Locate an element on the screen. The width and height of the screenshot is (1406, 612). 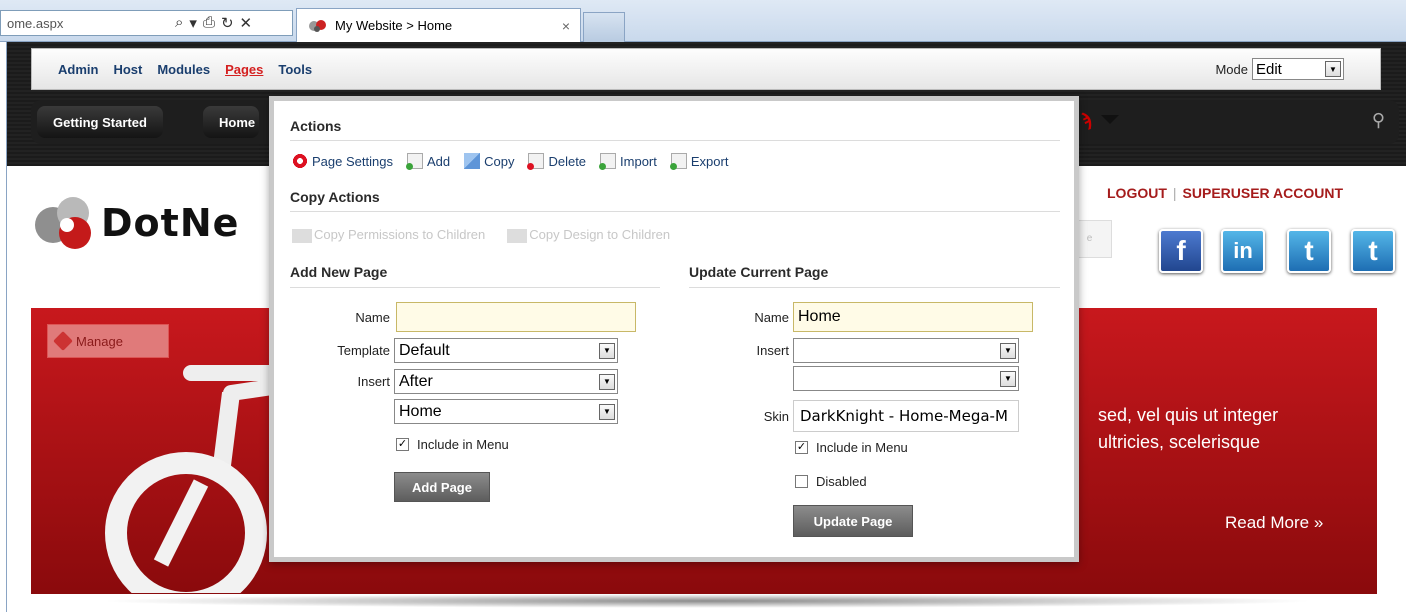
compatibility-icon: ⎙ is located at coordinates (209, 23).